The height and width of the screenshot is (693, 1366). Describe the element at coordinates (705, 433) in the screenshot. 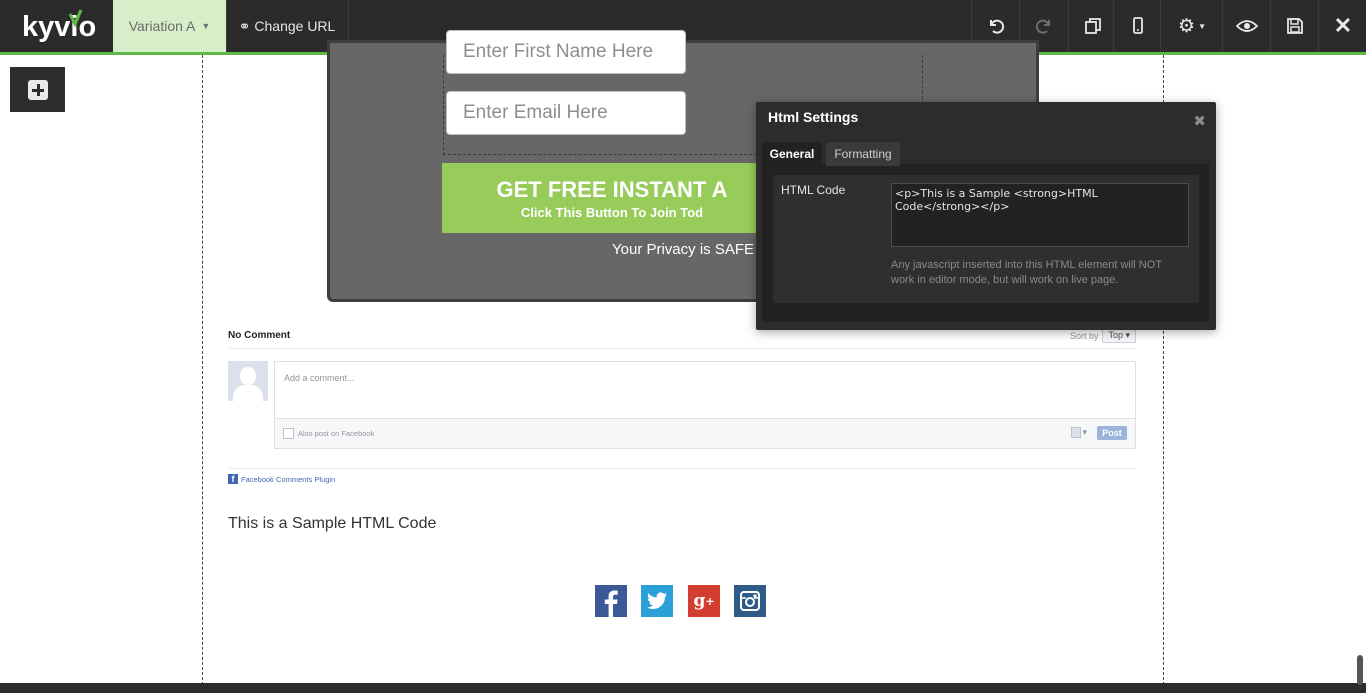

I see `comment-footer: Also post on Facebook ▾ Post` at that location.